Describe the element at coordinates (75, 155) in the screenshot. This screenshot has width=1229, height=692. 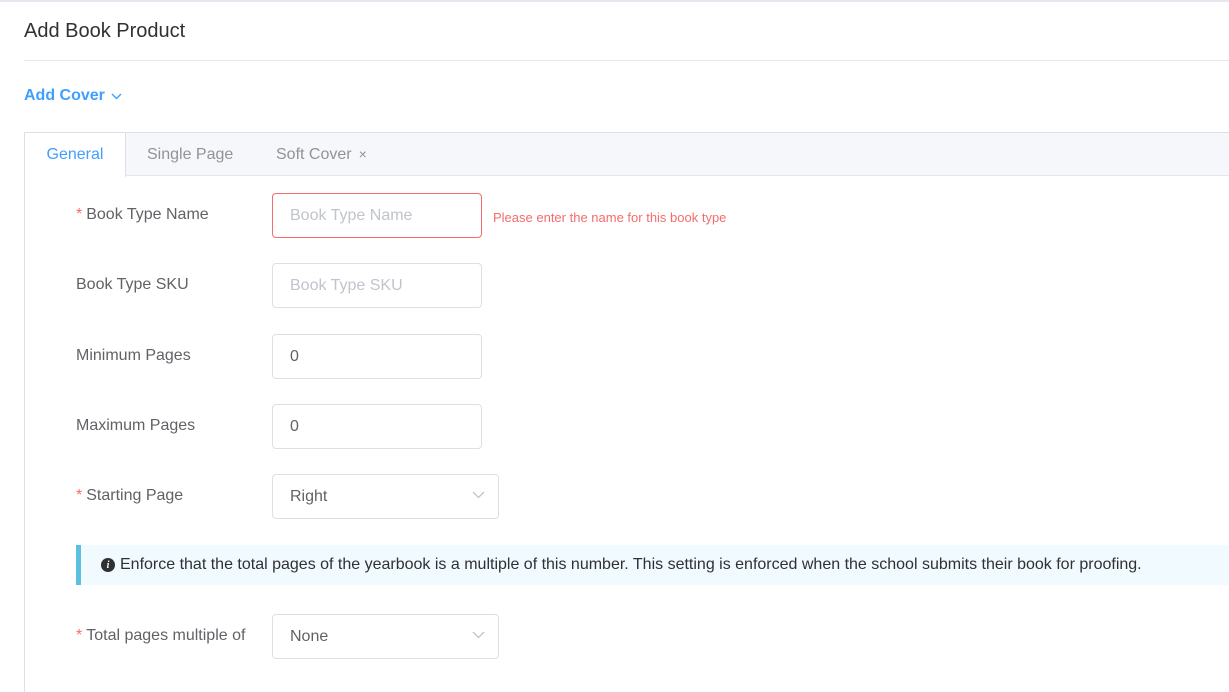
I see `tab-general: General` at that location.